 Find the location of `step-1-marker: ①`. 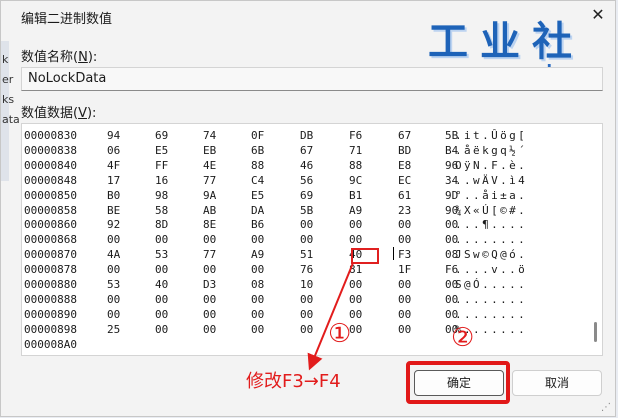

step-1-marker: ① is located at coordinates (340, 334).